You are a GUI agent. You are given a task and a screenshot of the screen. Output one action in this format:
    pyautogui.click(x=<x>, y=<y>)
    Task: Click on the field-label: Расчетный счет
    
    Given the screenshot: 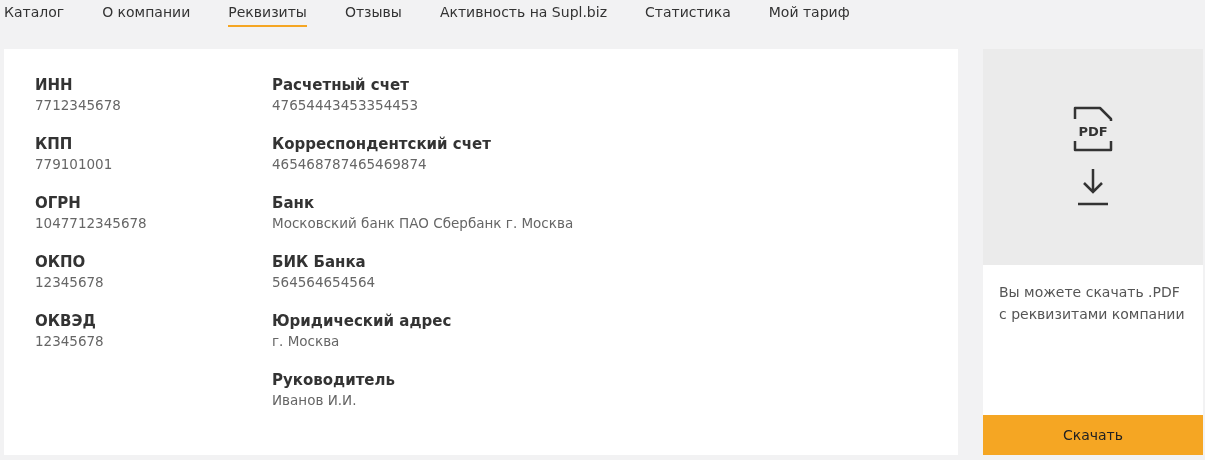 What is the action you would take?
    pyautogui.click(x=341, y=85)
    